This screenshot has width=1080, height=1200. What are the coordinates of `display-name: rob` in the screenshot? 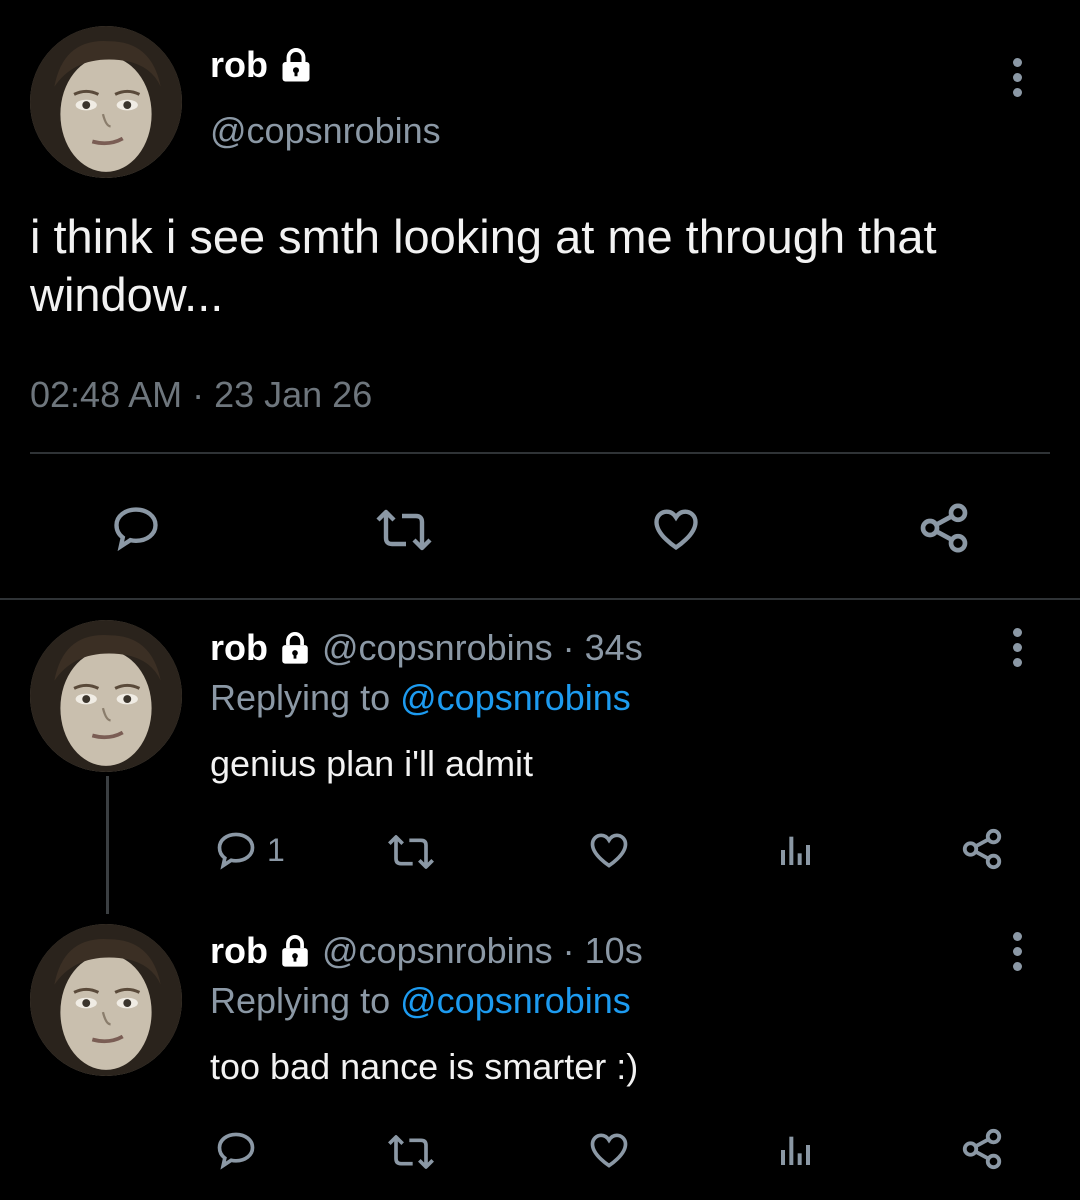 It's located at (262, 65).